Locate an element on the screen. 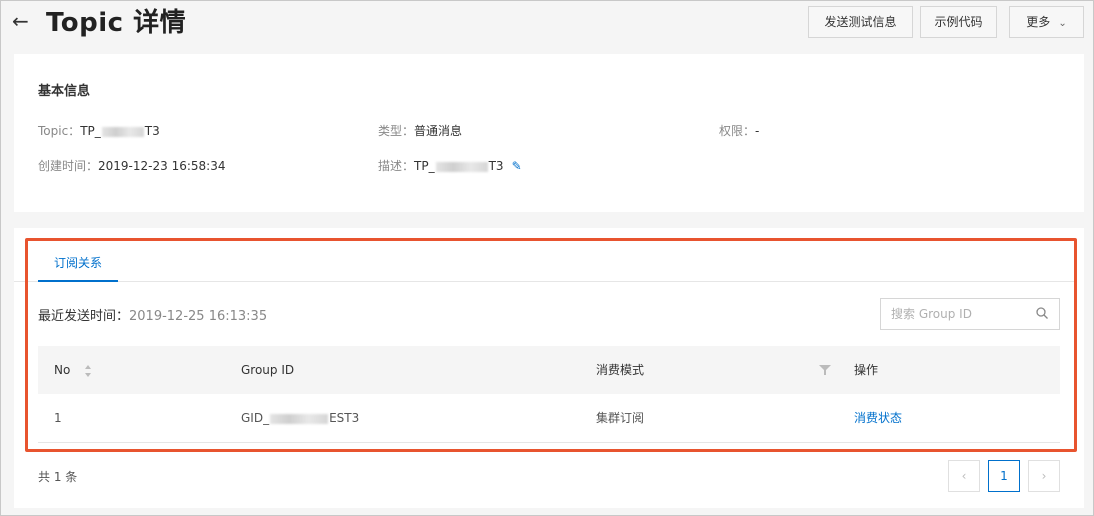 Image resolution: width=1094 pixels, height=516 pixels. column-action: 操作 is located at coordinates (866, 370).